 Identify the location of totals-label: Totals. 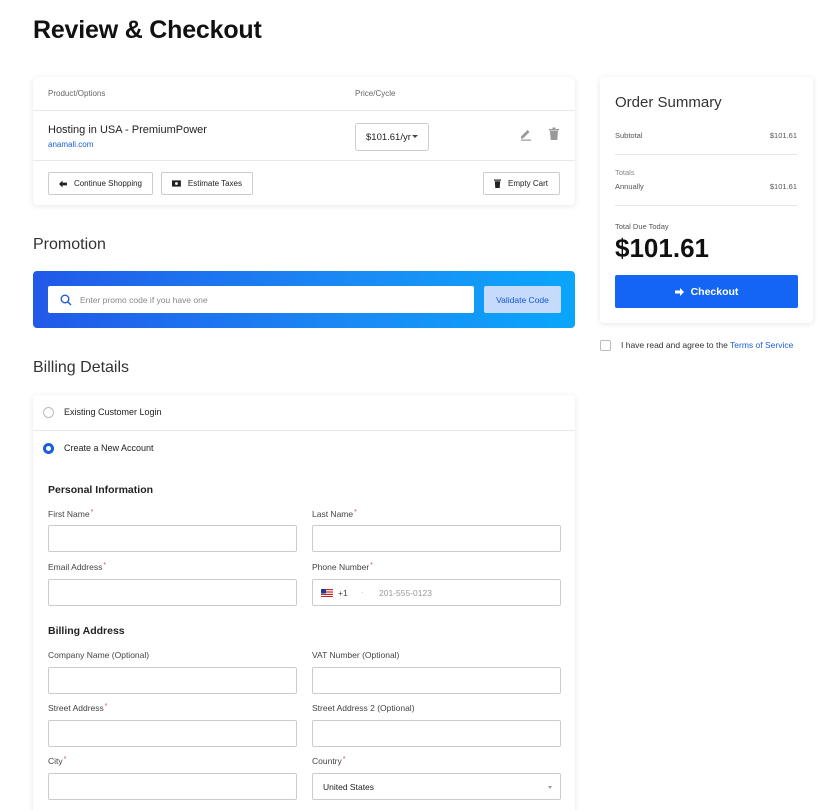
(625, 172).